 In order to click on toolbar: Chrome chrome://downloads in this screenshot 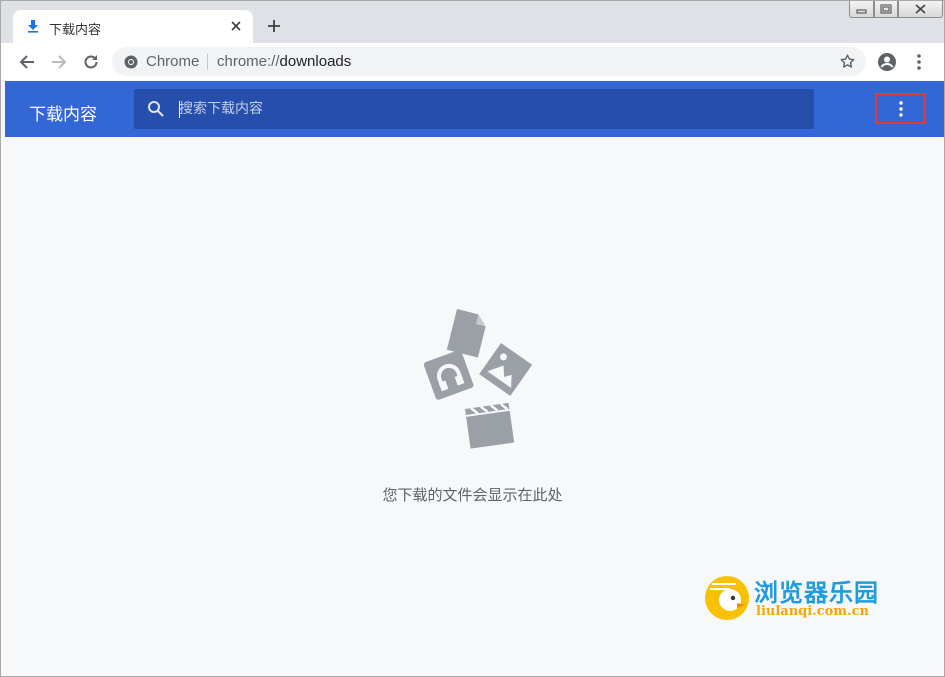, I will do `click(472, 61)`.